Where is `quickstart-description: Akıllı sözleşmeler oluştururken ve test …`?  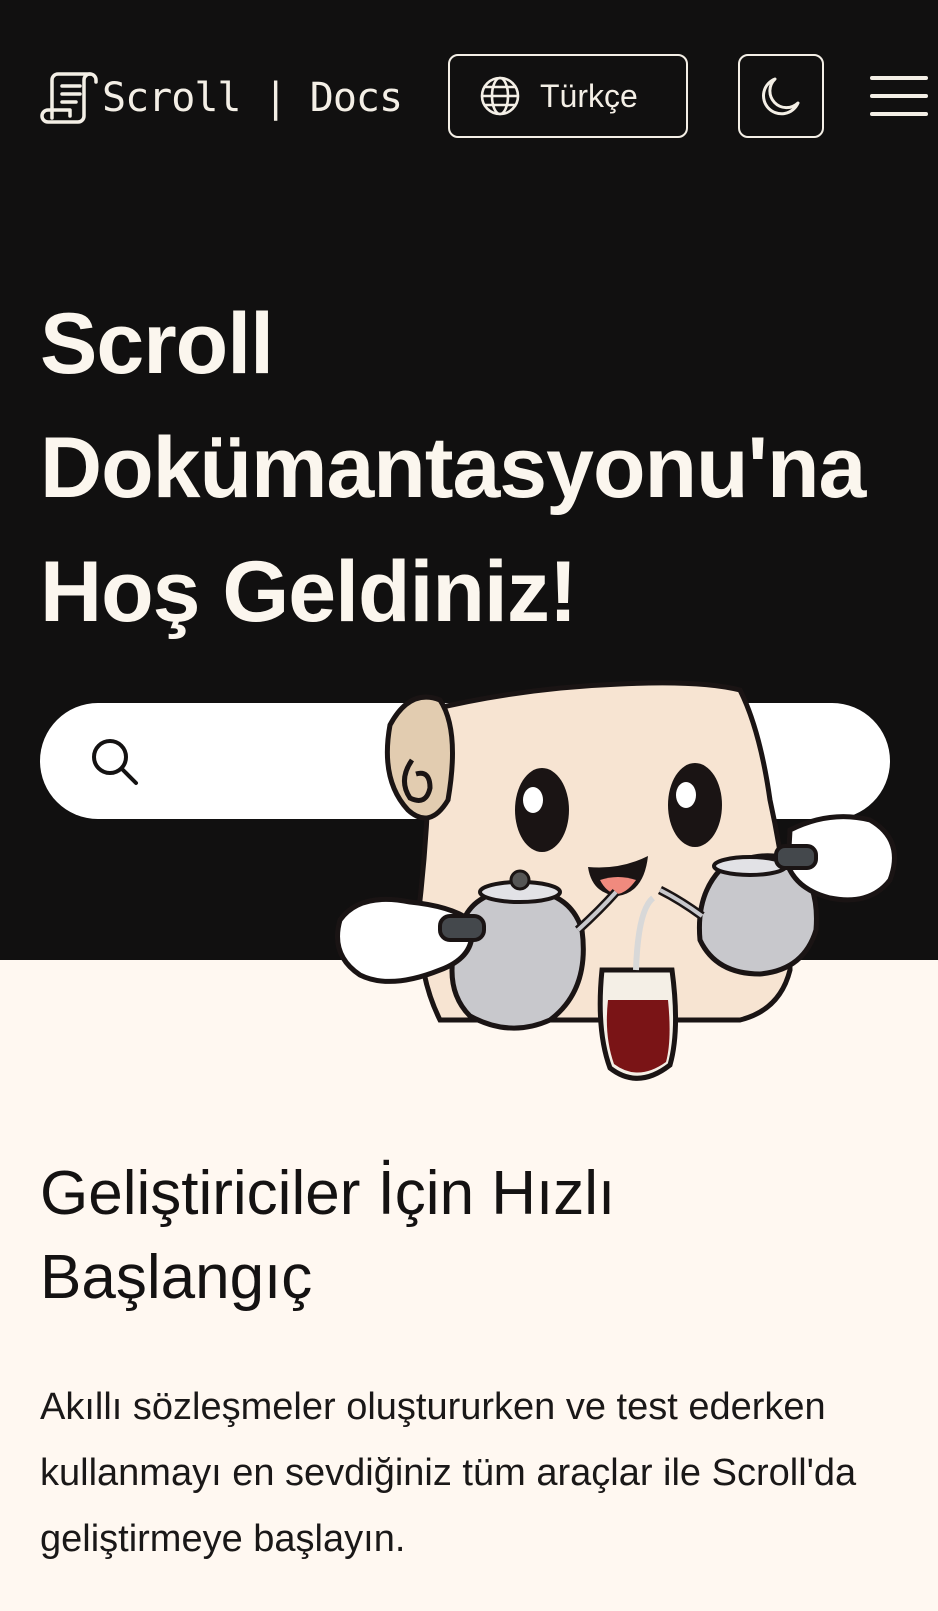 quickstart-description: Akıllı sözleşmeler oluştururken ve test … is located at coordinates (448, 1473).